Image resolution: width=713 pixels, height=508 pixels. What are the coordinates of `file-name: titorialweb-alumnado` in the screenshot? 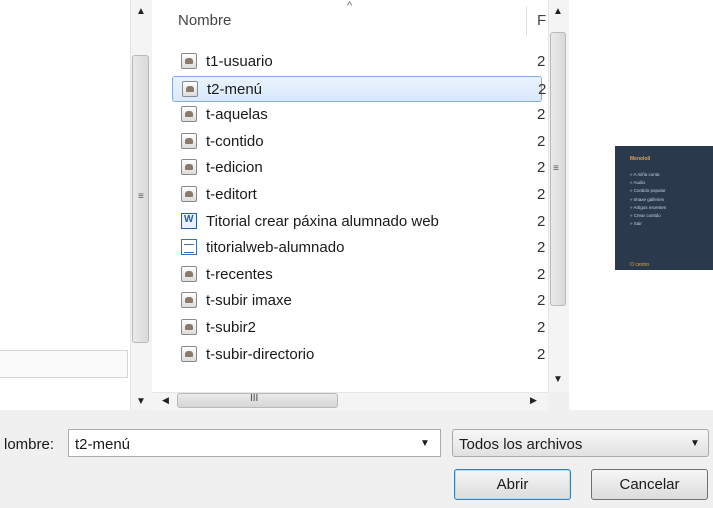 It's located at (275, 248).